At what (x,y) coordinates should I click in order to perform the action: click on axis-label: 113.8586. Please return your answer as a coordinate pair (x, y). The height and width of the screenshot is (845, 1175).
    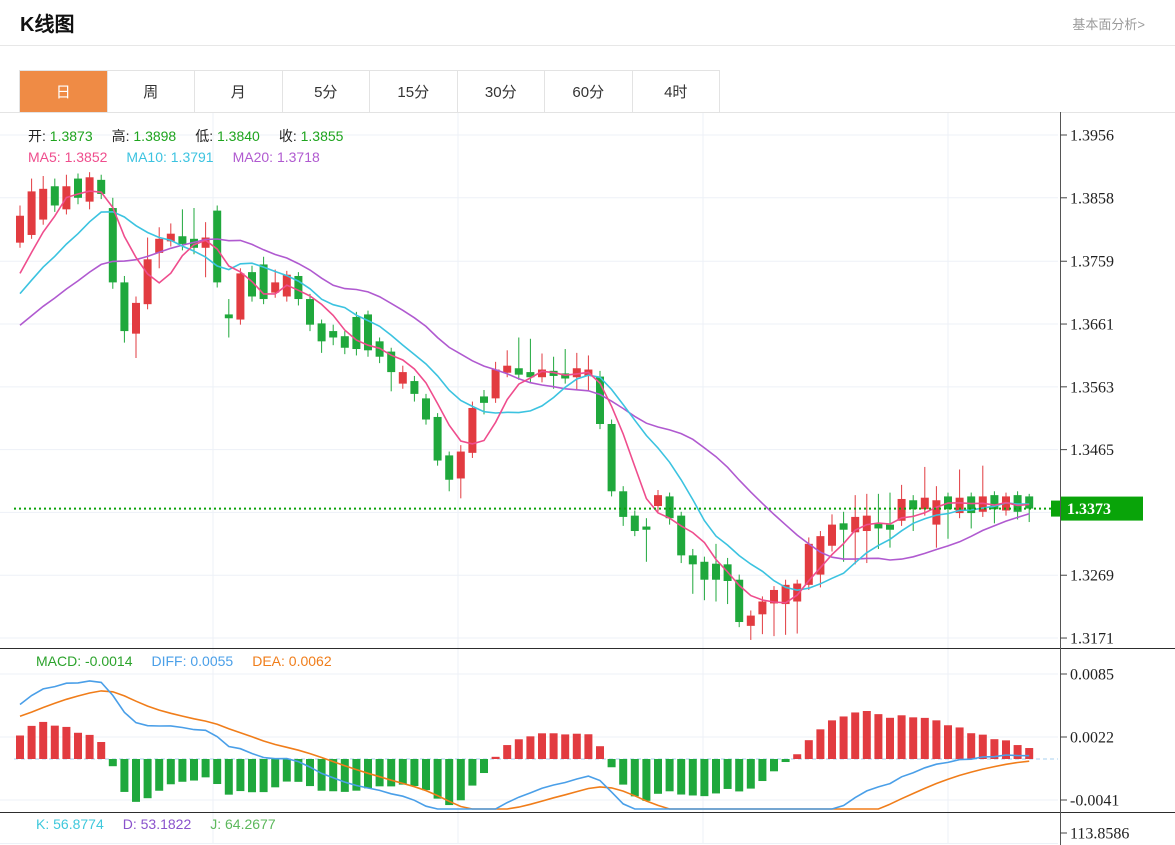
    Looking at the image, I should click on (1099, 834).